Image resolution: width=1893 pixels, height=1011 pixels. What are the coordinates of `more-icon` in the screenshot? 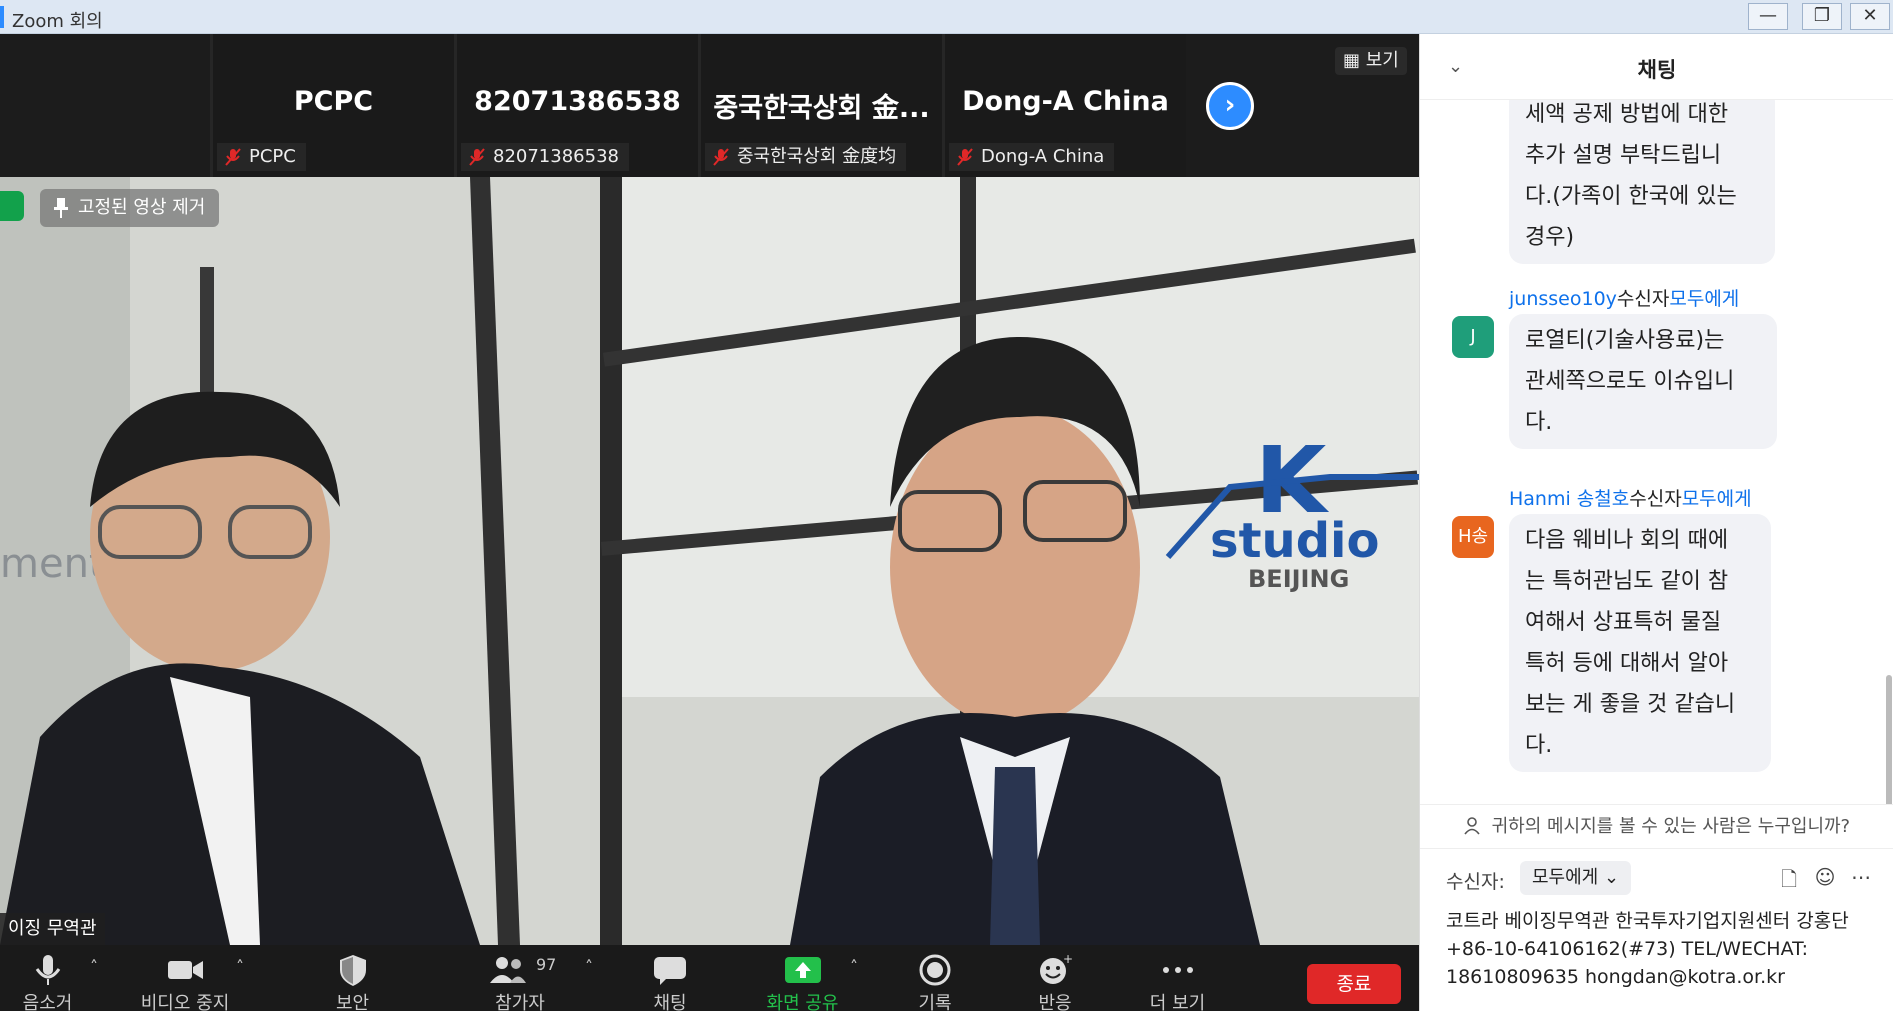 It's located at (1177, 970).